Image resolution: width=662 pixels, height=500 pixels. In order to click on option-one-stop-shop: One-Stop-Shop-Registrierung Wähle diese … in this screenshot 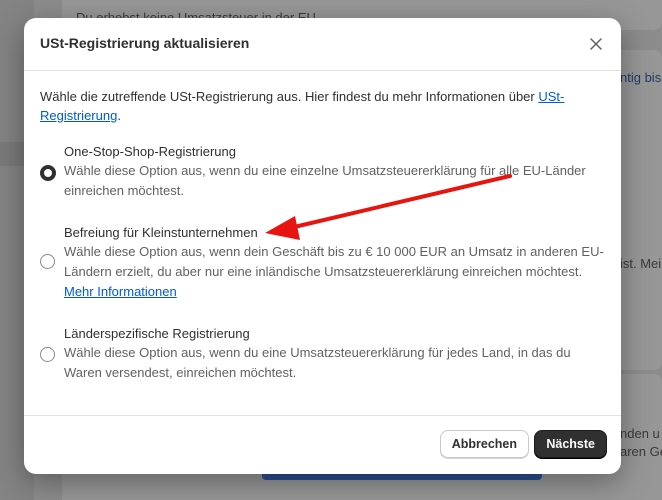, I will do `click(322, 172)`.